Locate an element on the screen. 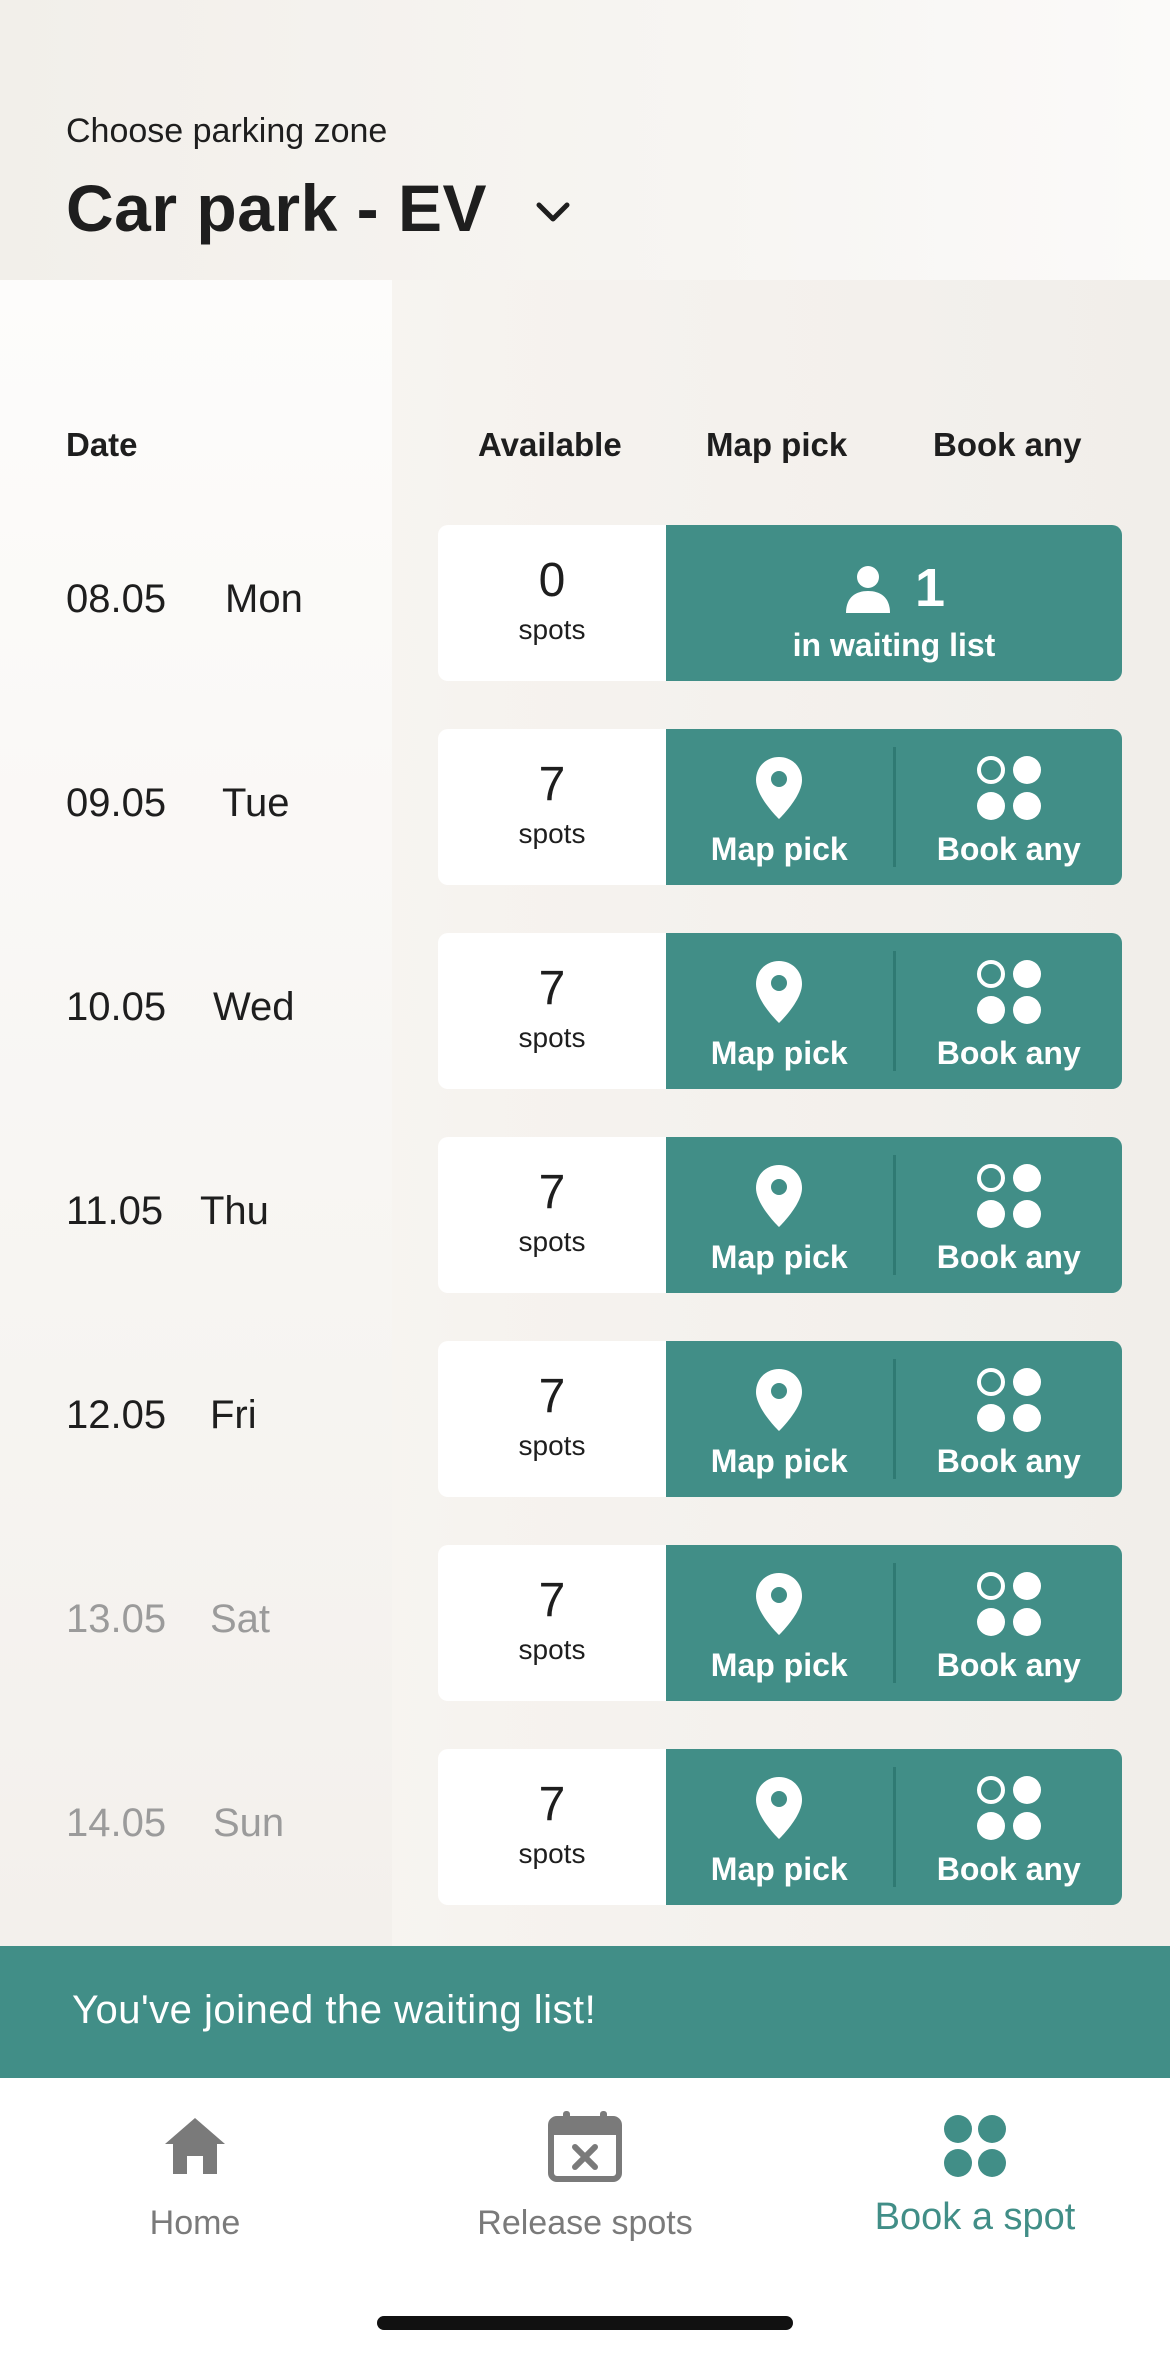  calendar-x-icon is located at coordinates (585, 2146).